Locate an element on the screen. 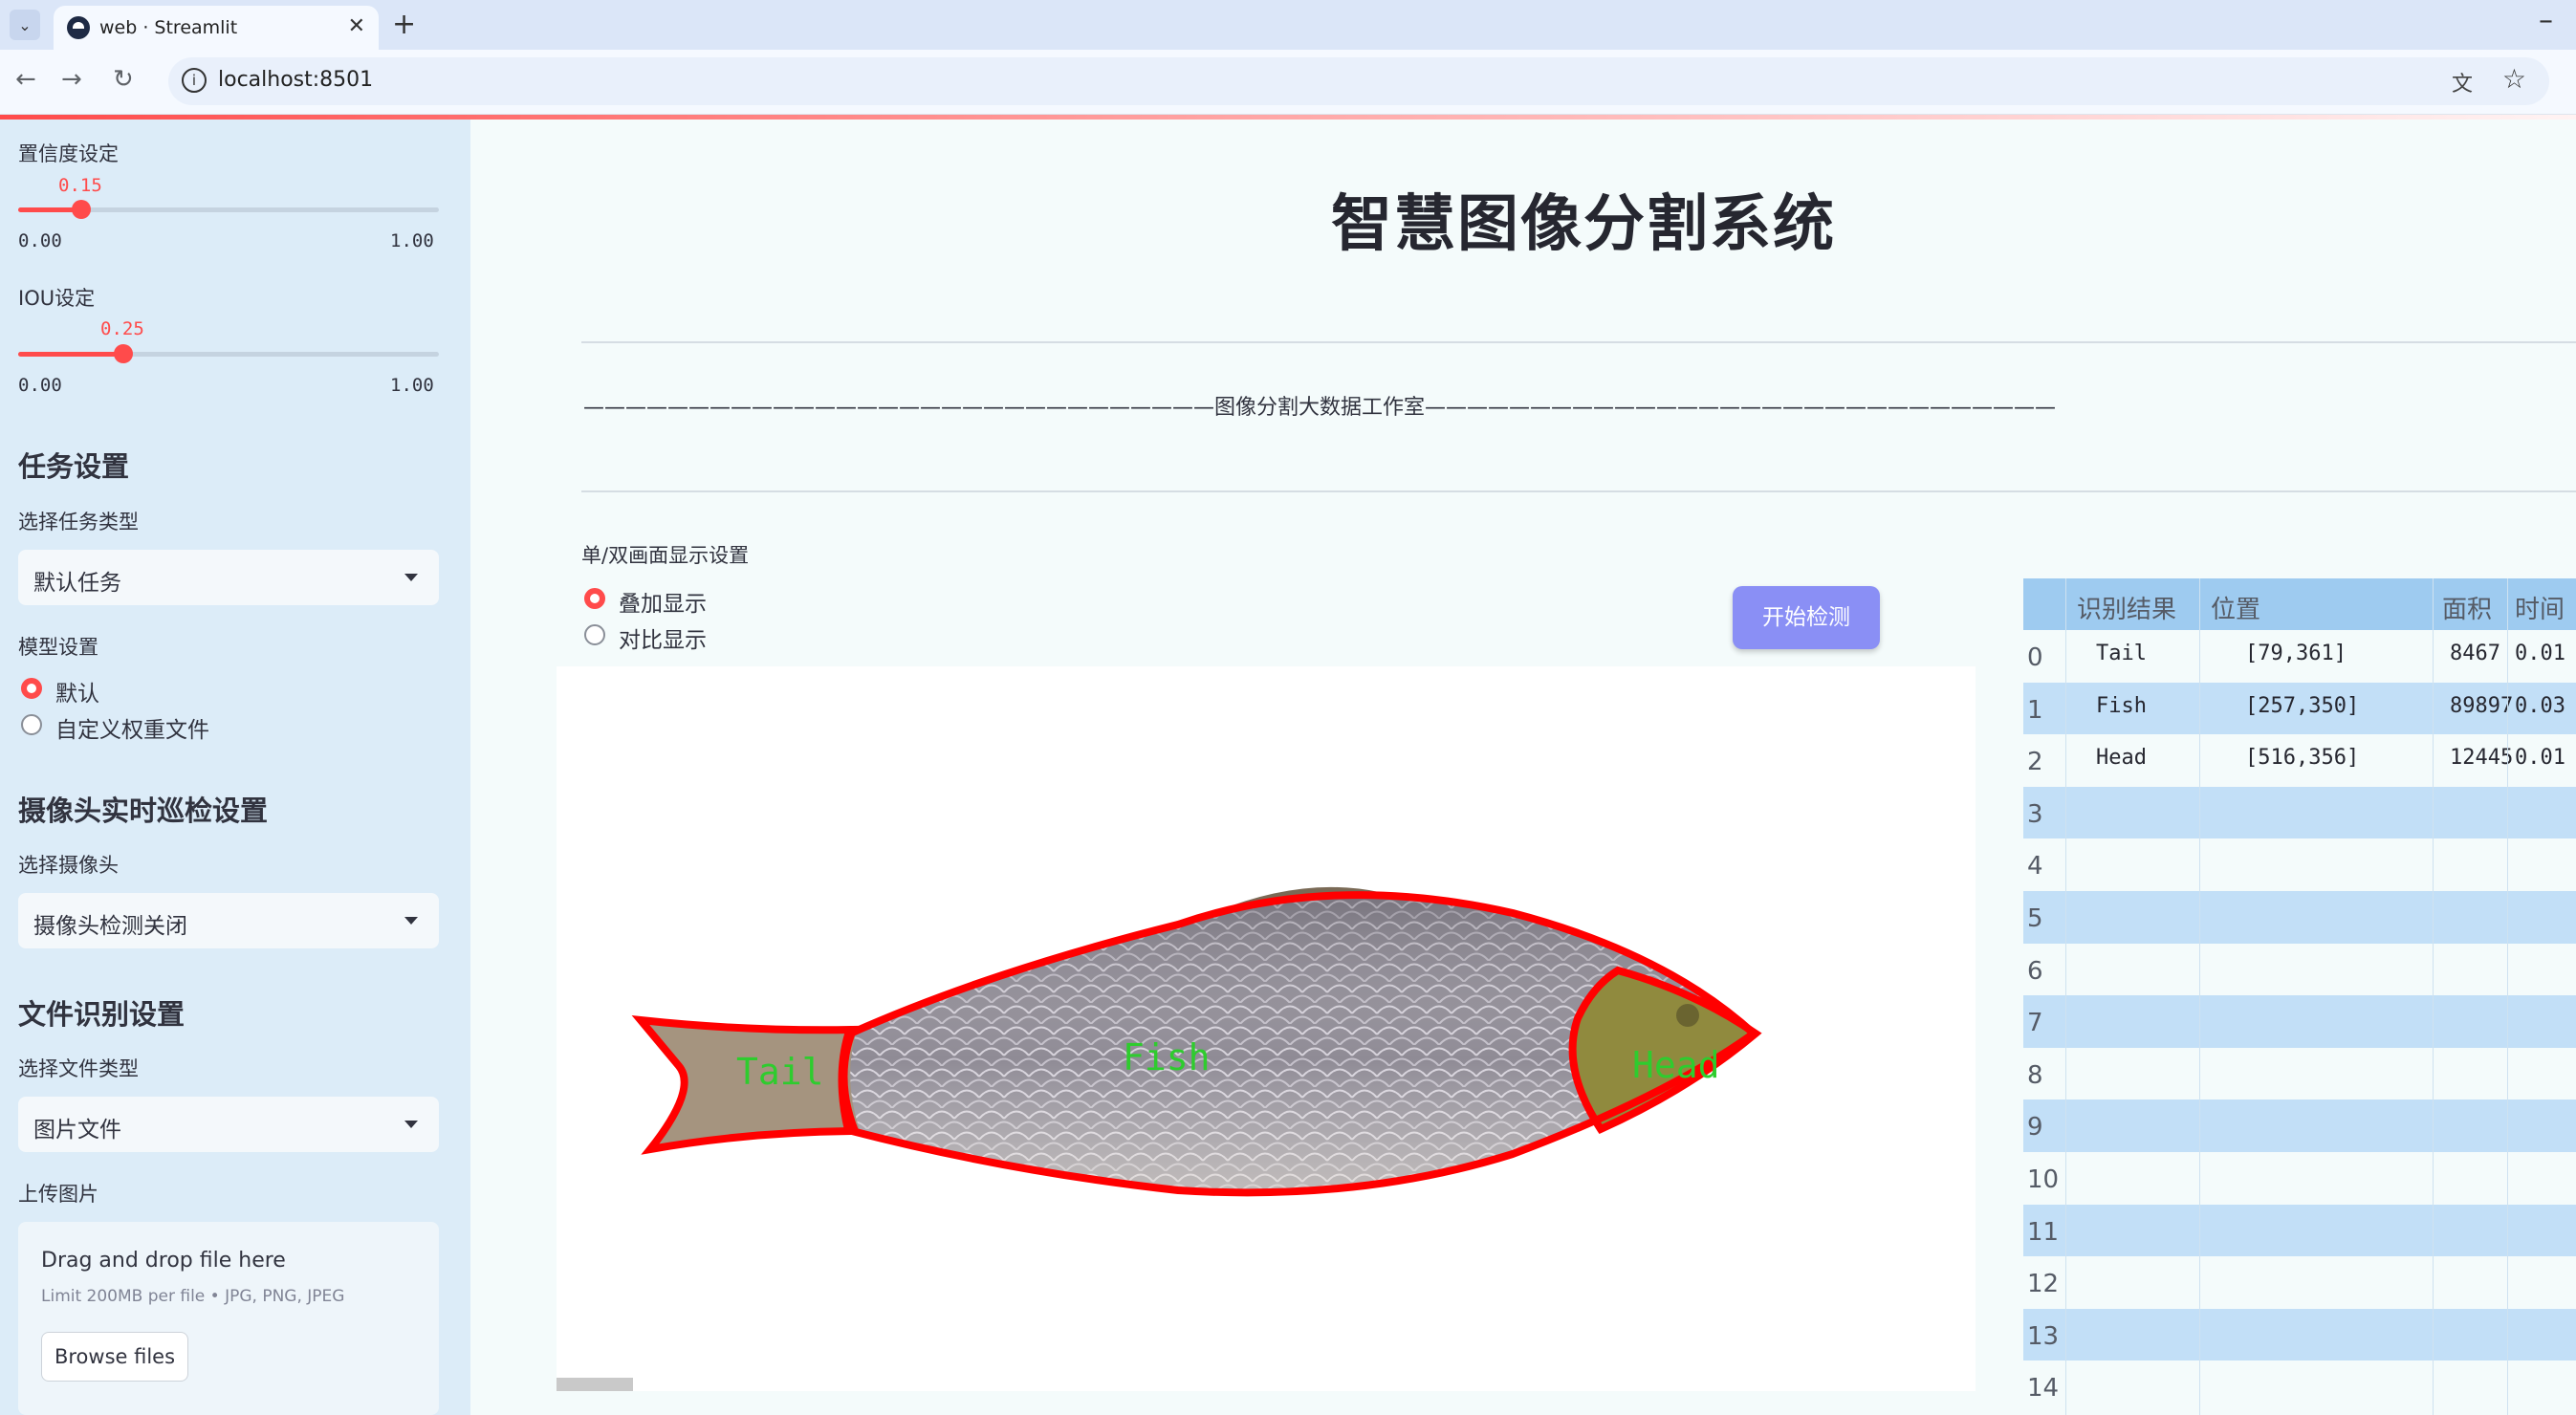  file-type-select: 图片文件 is located at coordinates (228, 1125).